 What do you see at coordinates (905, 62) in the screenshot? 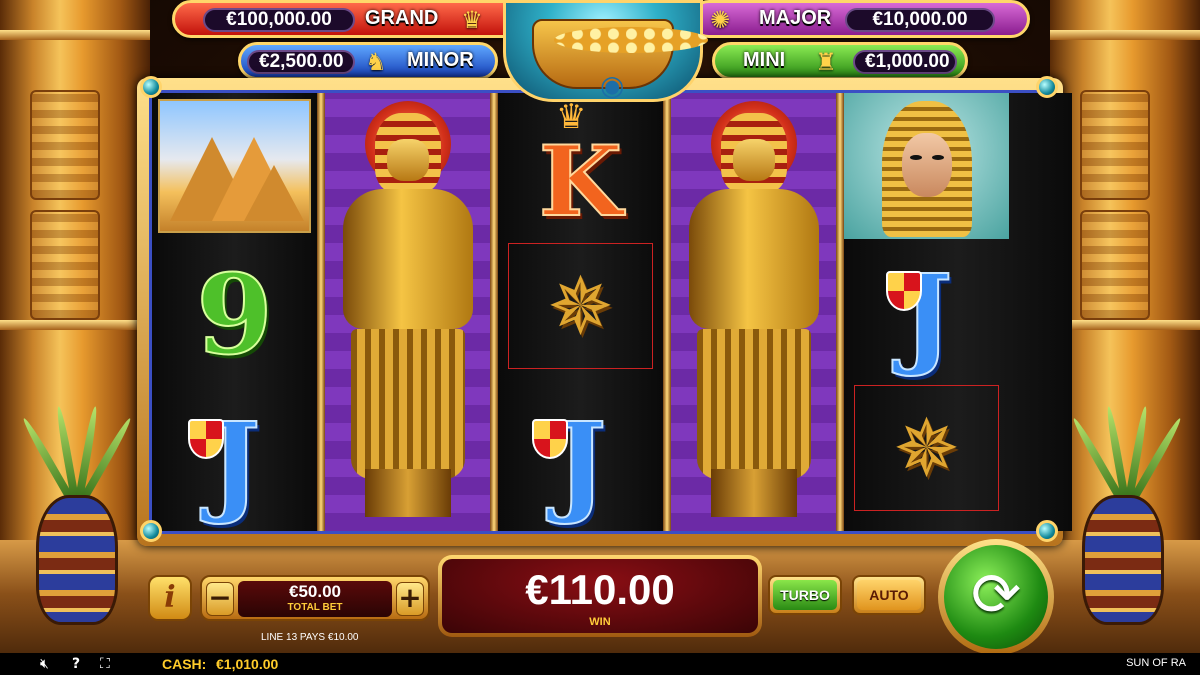
I see `jackpot-mini-value: €1,000.00` at bounding box center [905, 62].